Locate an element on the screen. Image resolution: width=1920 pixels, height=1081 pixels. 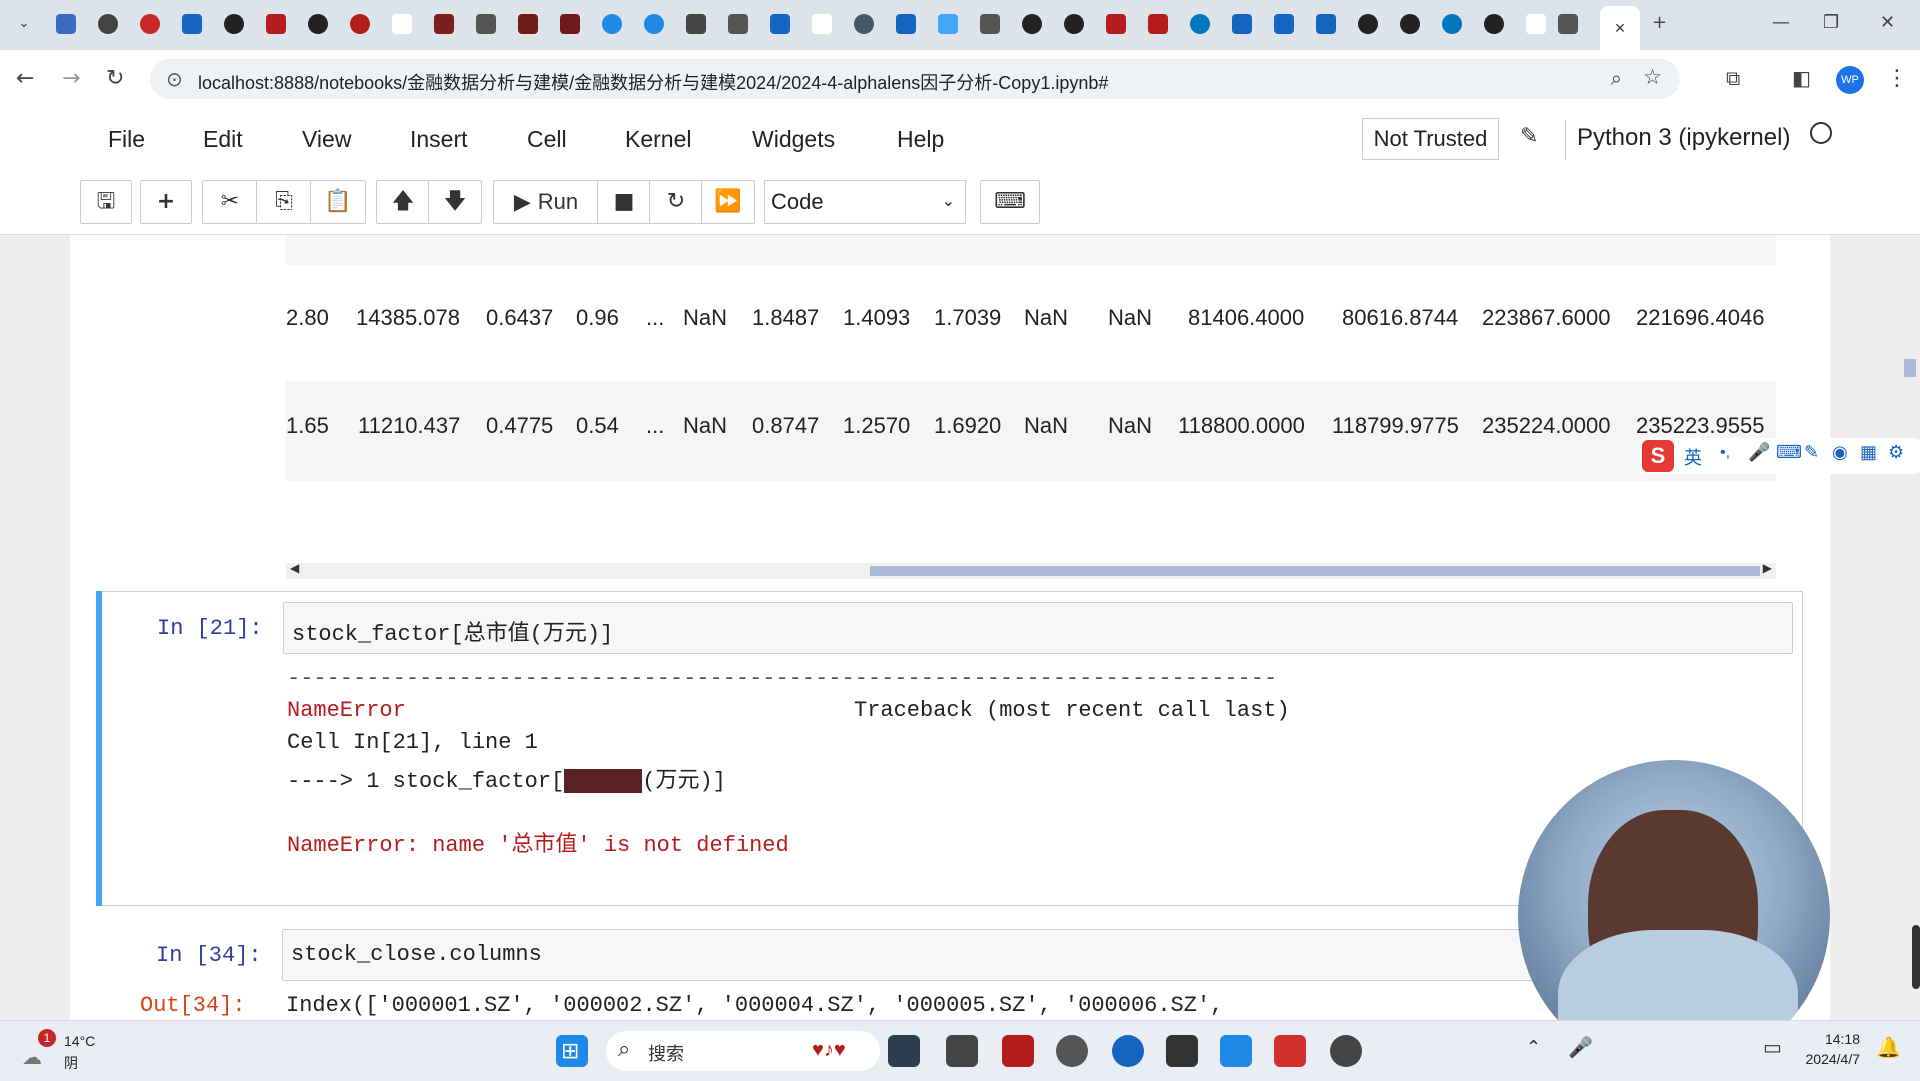
skin-icon: ✎ is located at coordinates (1811, 452).